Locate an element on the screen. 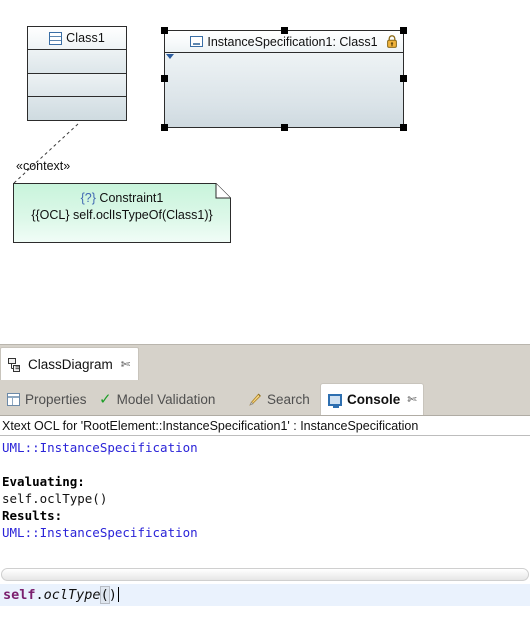 The width and height of the screenshot is (530, 617). class-node-header: Class1 is located at coordinates (77, 38).